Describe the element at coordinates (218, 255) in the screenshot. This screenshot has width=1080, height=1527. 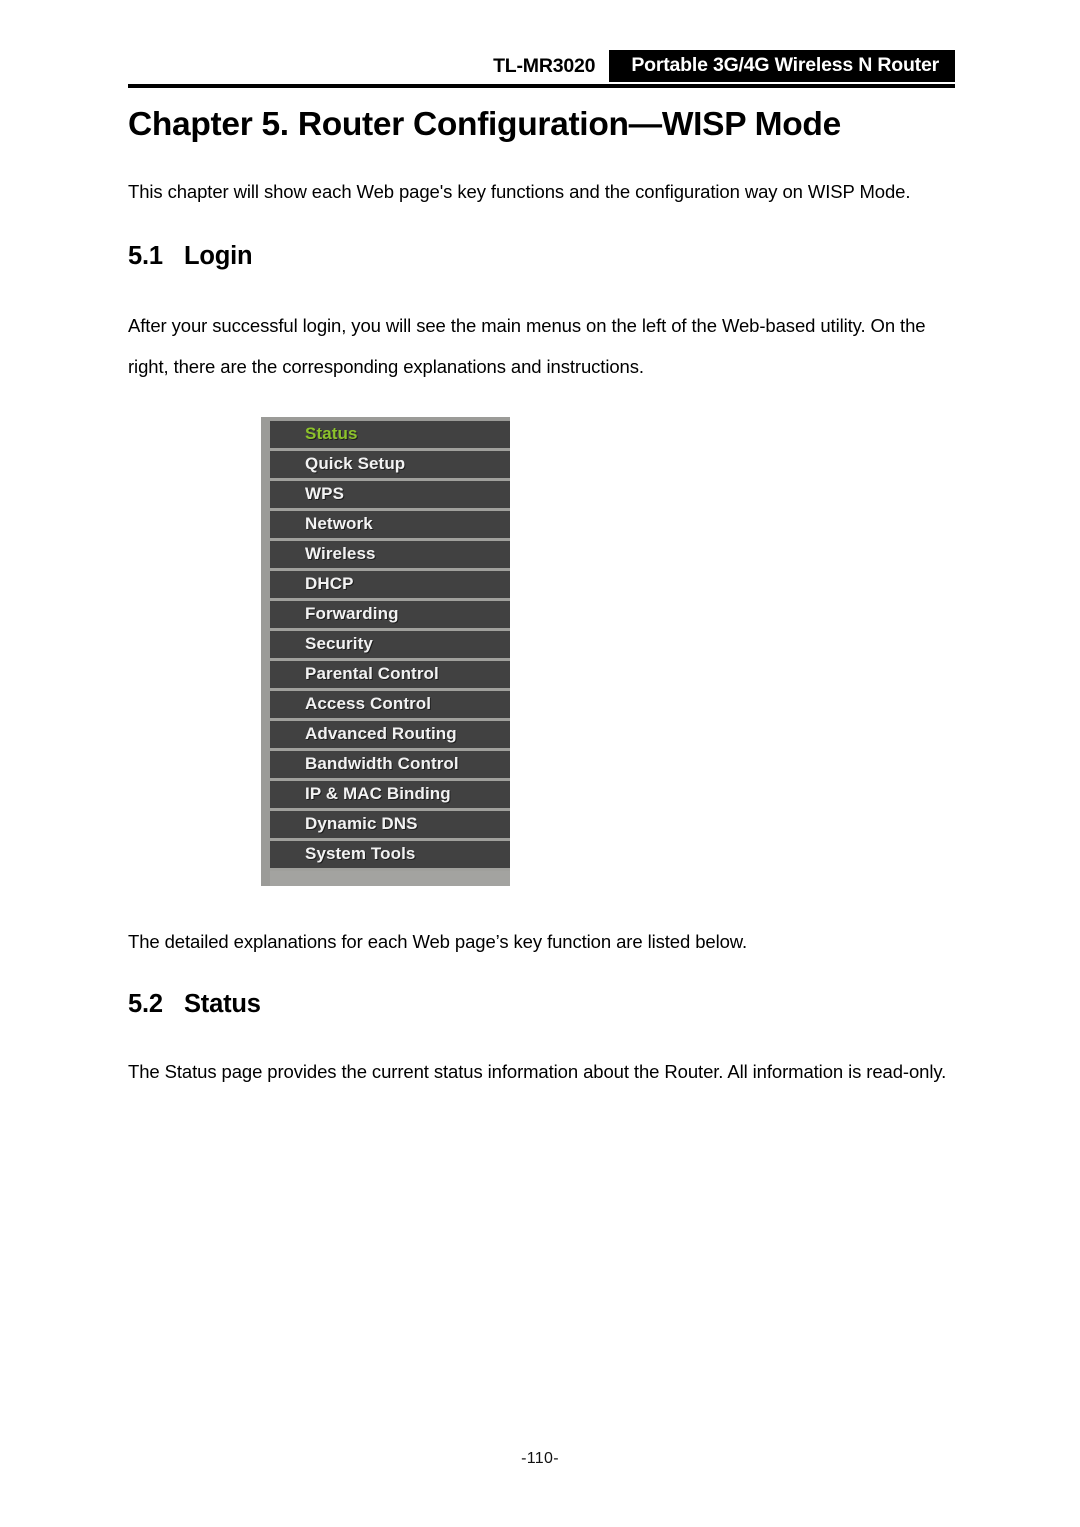
I see `section-title-login: Login` at that location.